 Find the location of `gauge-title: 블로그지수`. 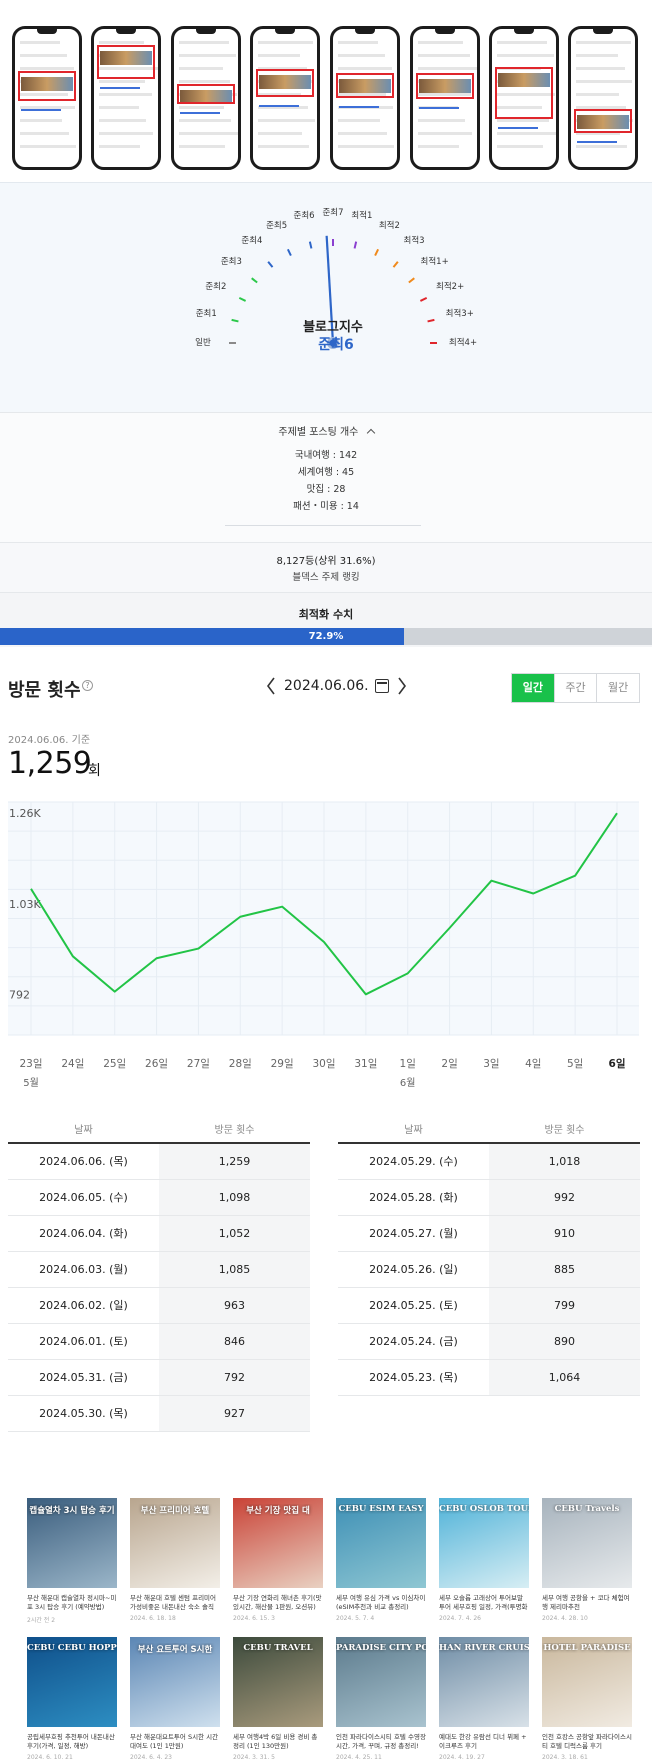

gauge-title: 블로그지수 is located at coordinates (333, 327).